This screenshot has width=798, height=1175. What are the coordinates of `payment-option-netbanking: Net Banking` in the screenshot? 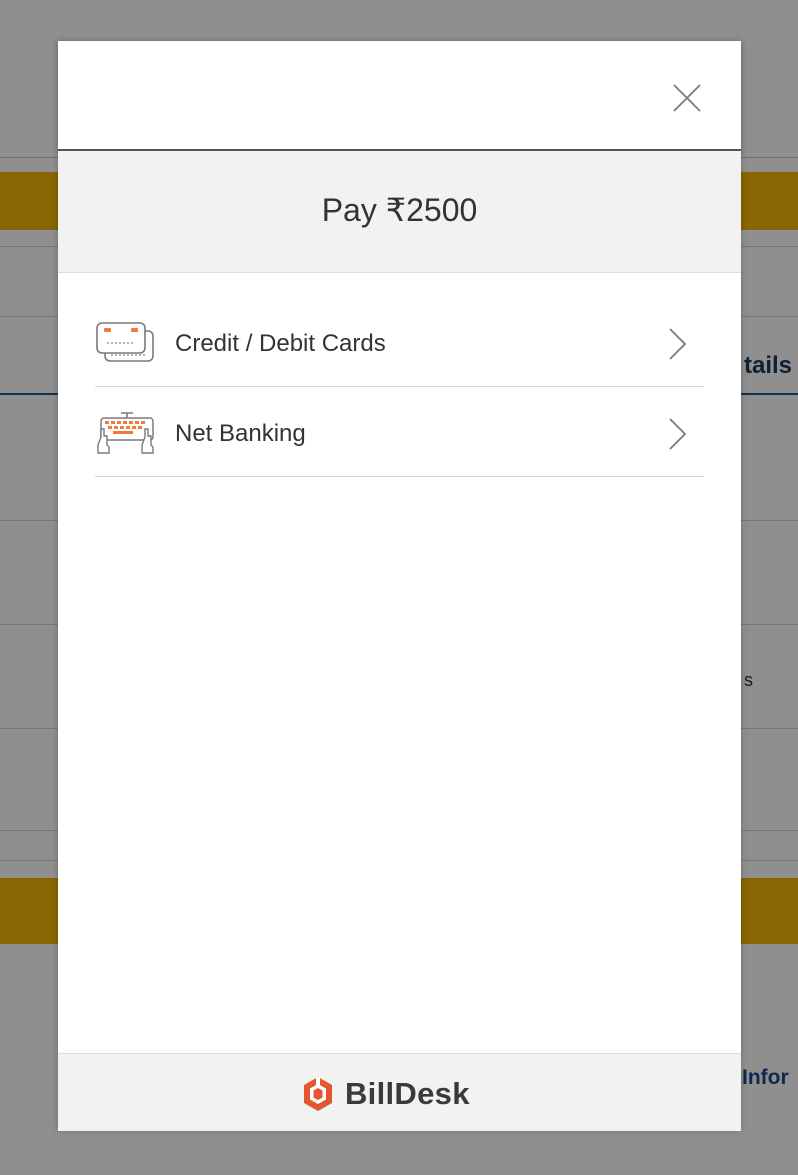 It's located at (399, 432).